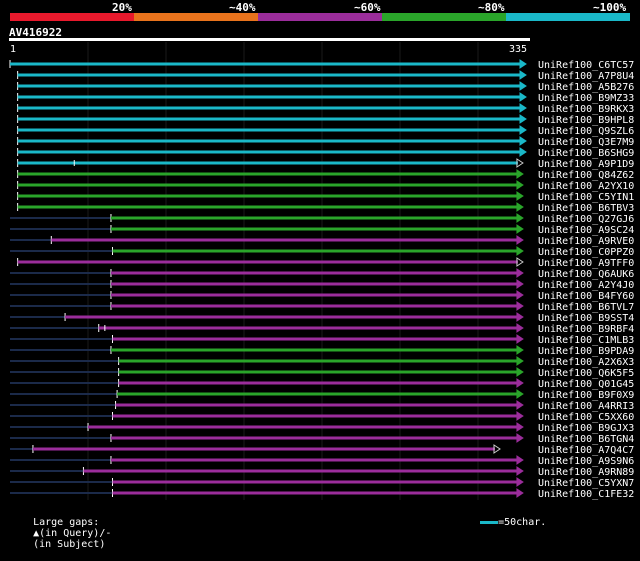 The height and width of the screenshot is (561, 640). Describe the element at coordinates (586, 329) in the screenshot. I see `hit-id-label: UniRef100_B9RBF4` at that location.